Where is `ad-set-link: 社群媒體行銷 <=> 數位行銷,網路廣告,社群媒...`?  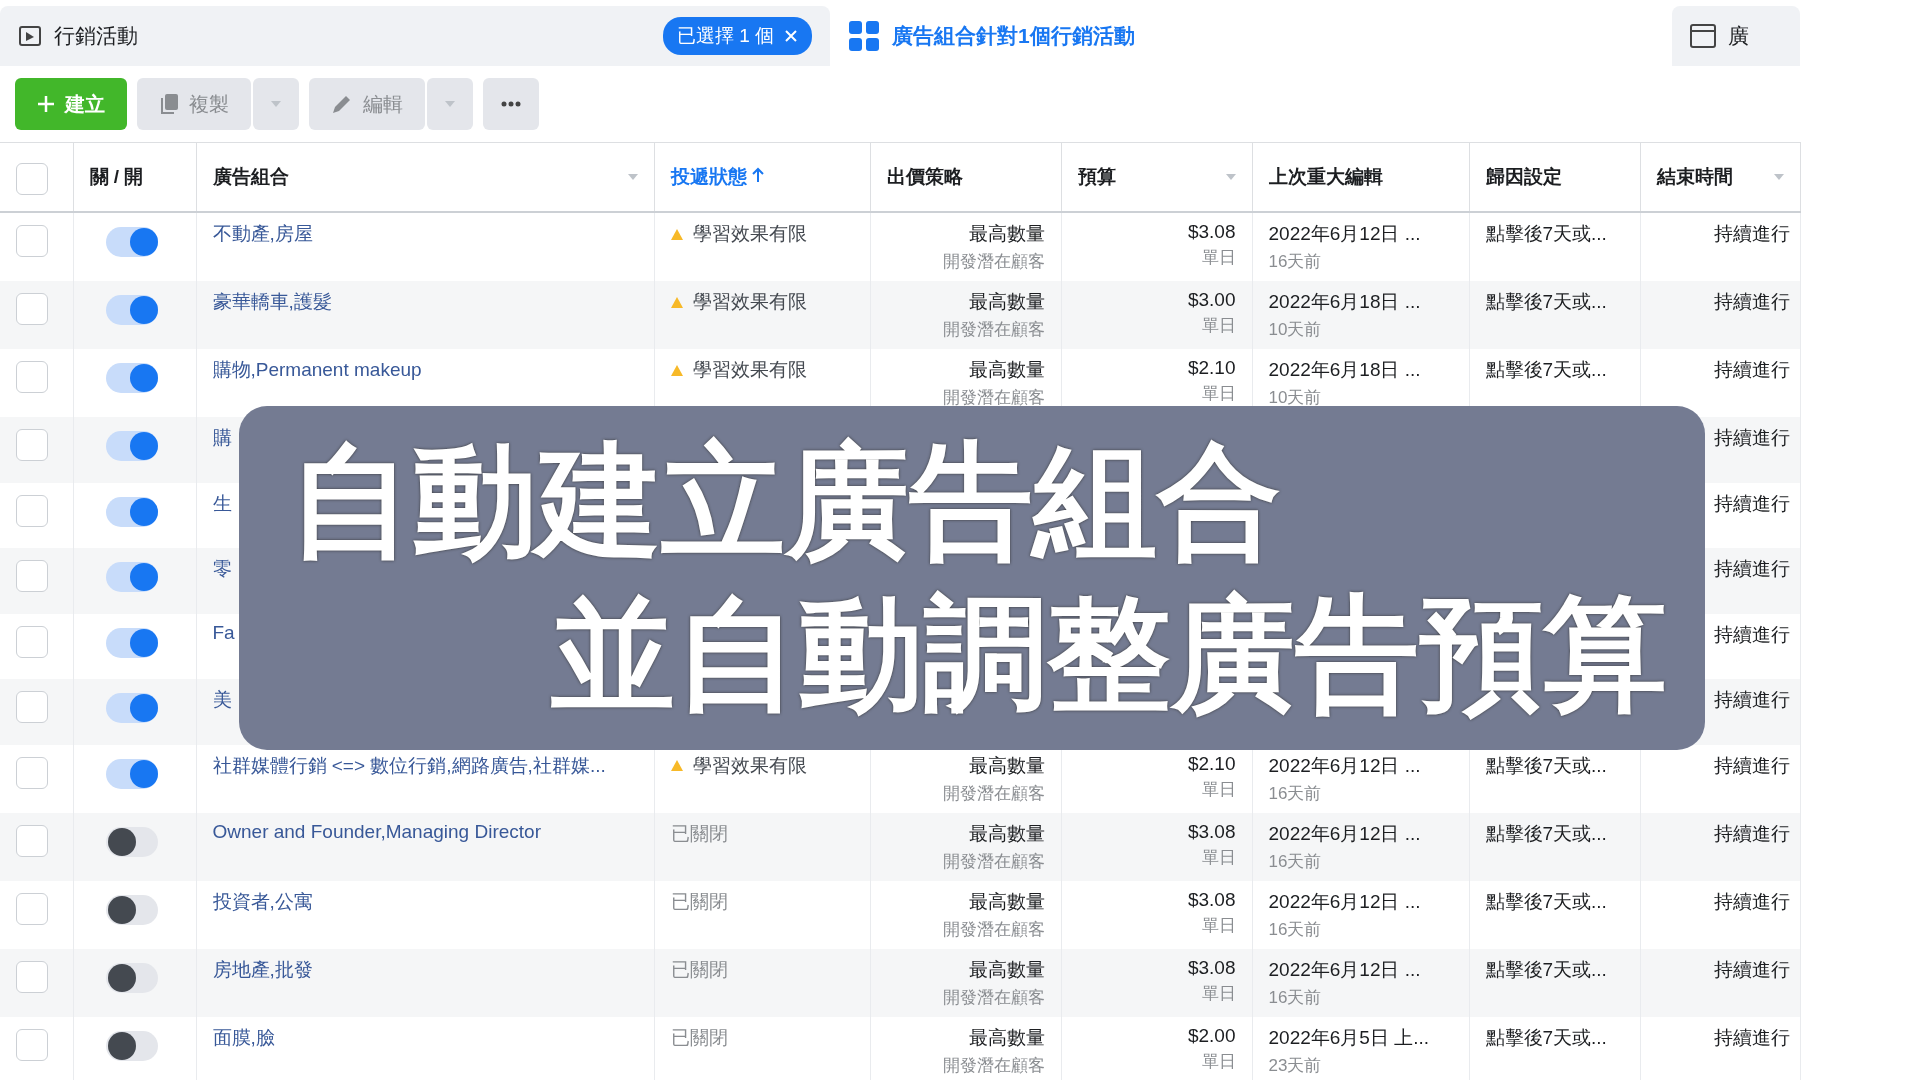
ad-set-link: 社群媒體行銷 <=> 數位行銷,網路廣告,社群媒... is located at coordinates (409, 765).